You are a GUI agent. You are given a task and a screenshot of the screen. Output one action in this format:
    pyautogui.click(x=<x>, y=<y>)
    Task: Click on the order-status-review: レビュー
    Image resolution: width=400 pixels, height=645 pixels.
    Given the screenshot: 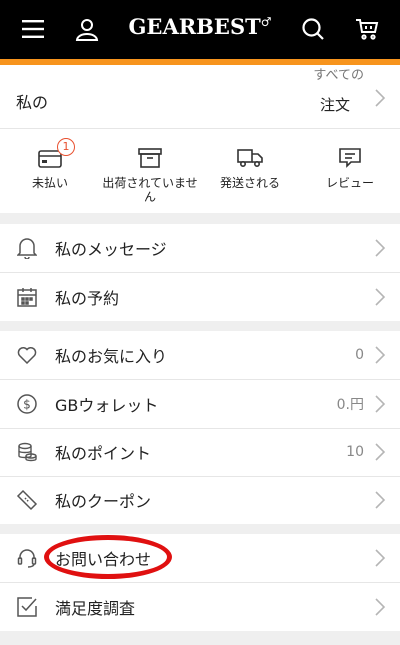 What is the action you would take?
    pyautogui.click(x=350, y=165)
    